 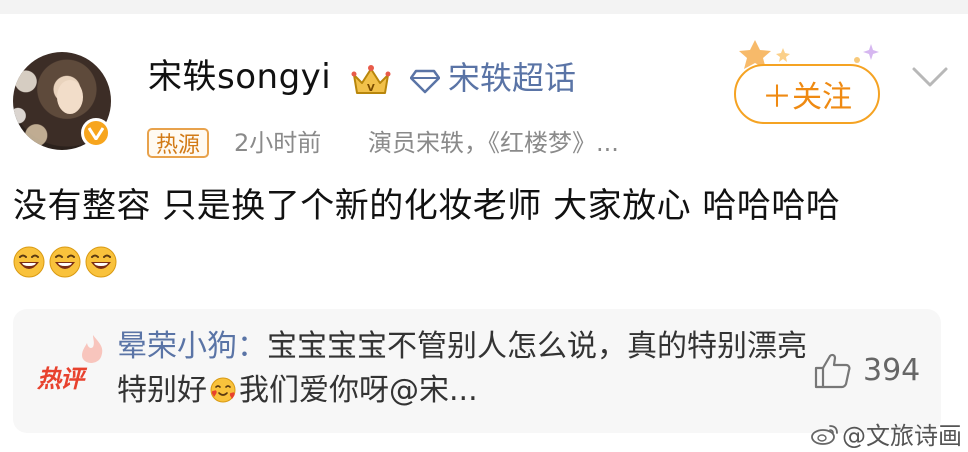 I want to click on comment-author: 晕荣小狗, so click(x=177, y=346).